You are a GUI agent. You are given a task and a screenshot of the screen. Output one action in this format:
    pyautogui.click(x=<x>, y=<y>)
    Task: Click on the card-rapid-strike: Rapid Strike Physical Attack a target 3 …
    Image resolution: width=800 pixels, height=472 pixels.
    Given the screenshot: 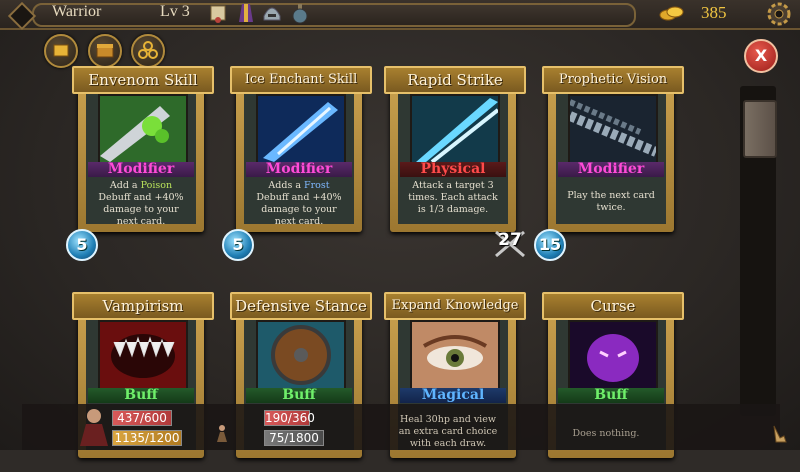 What is the action you would take?
    pyautogui.click(x=455, y=150)
    